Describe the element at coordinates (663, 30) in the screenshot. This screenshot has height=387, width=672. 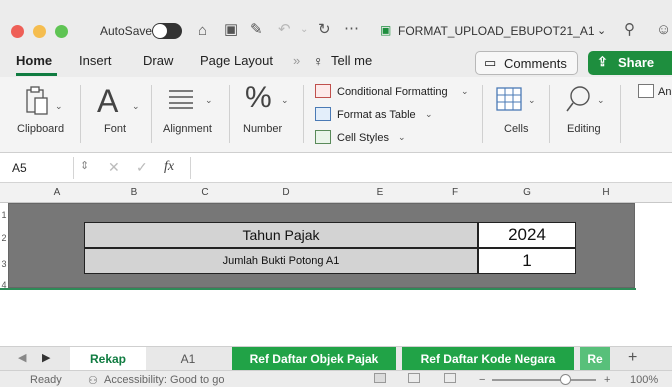
I see `user-icon: ☺` at that location.